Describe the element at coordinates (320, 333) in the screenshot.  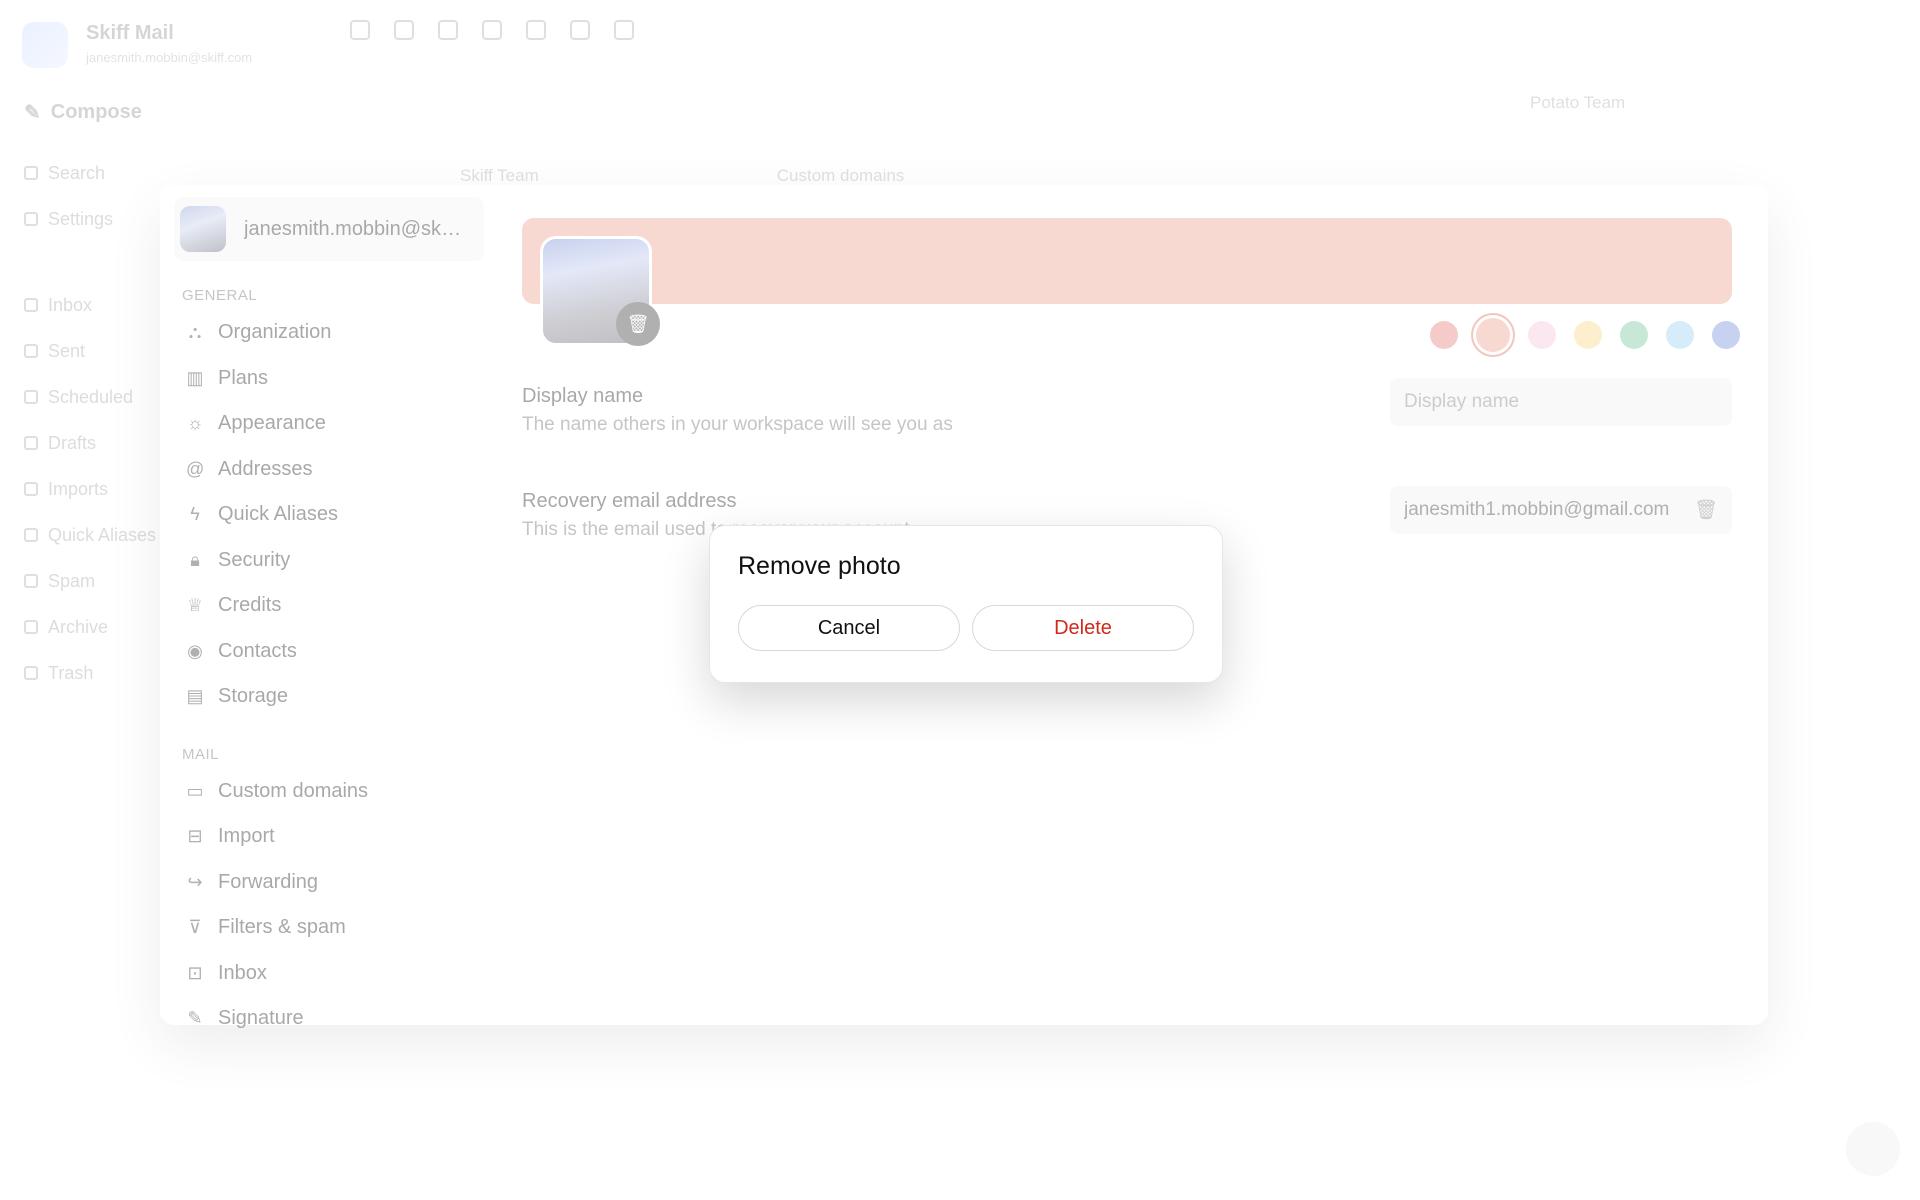
I see `settings-item-organization: ⛬ Organization` at that location.